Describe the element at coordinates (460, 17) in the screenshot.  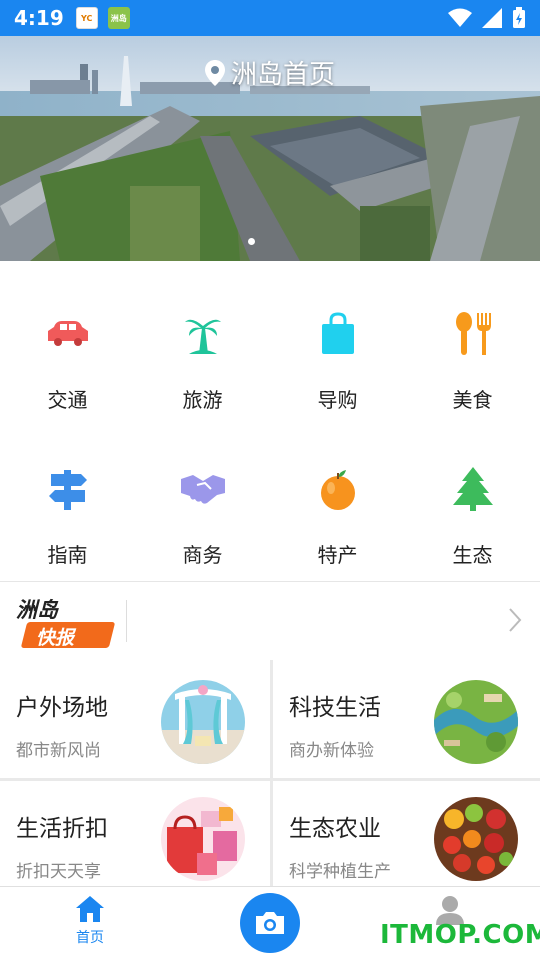
I see `wifi-icon` at that location.